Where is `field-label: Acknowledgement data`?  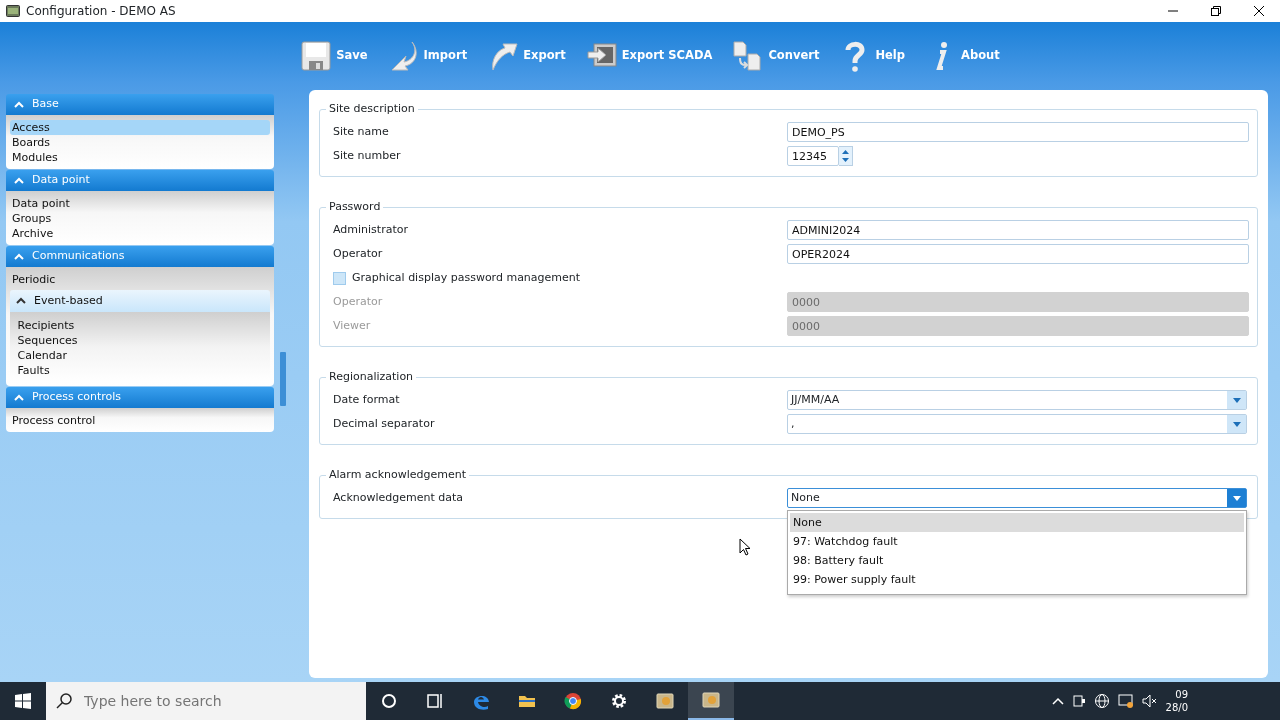 field-label: Acknowledgement data is located at coordinates (399, 497).